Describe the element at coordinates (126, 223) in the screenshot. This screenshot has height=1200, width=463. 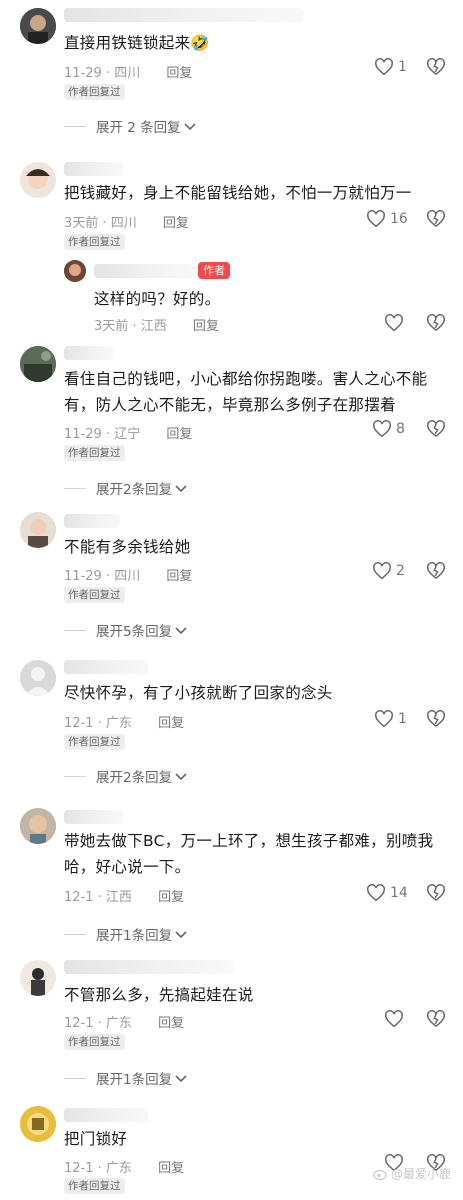
I see `comment-meta: 3天前 · 四川 回复` at that location.